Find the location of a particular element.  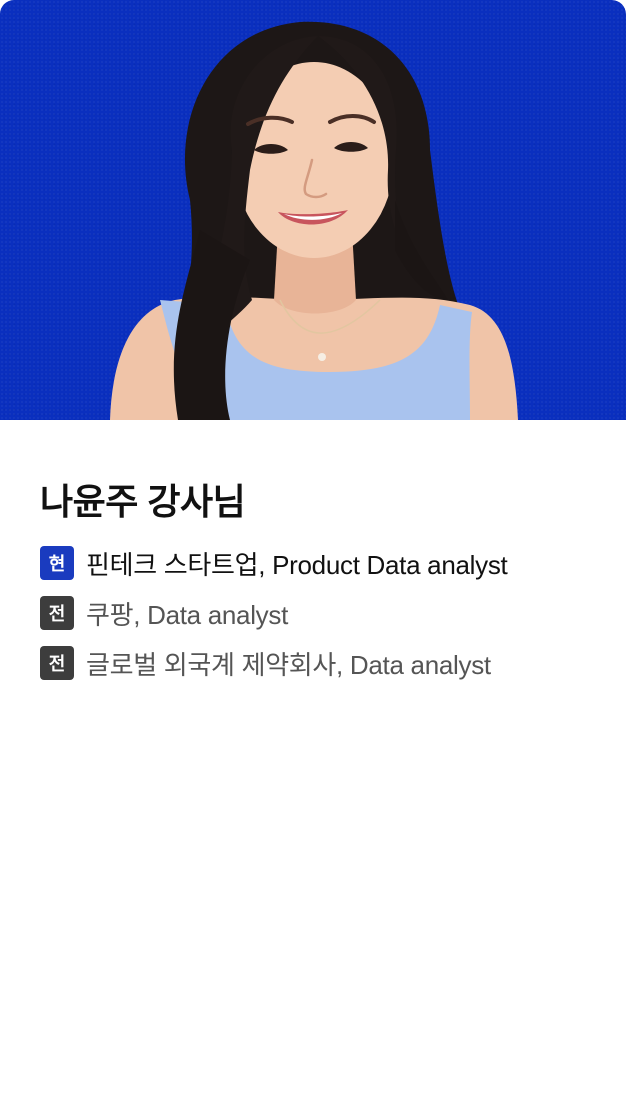

career-text: 핀테크 스타트업, Product Data analyst is located at coordinates (297, 564).